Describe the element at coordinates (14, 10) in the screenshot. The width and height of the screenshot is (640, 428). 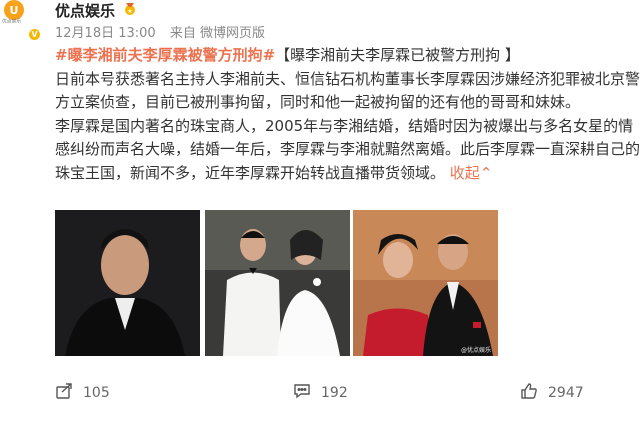
I see `avatar-logo-glyph: U` at that location.